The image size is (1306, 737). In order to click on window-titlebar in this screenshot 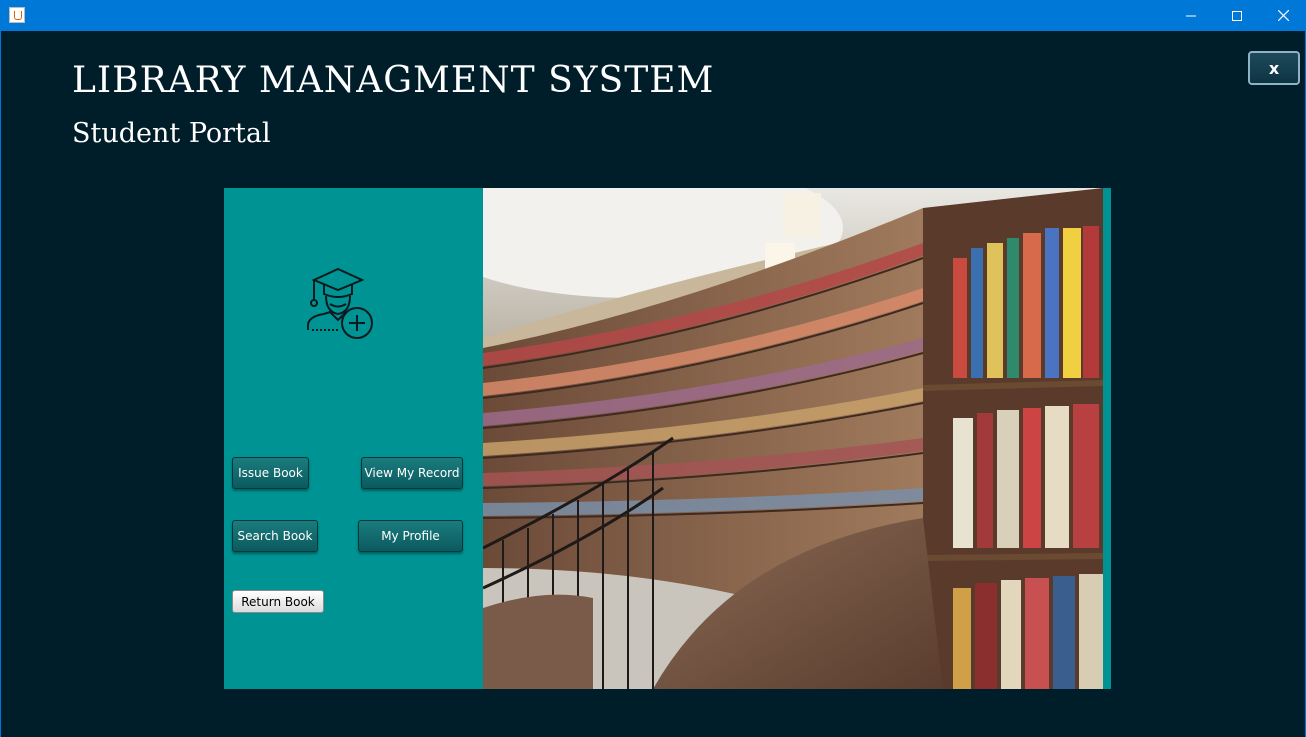, I will do `click(653, 15)`.